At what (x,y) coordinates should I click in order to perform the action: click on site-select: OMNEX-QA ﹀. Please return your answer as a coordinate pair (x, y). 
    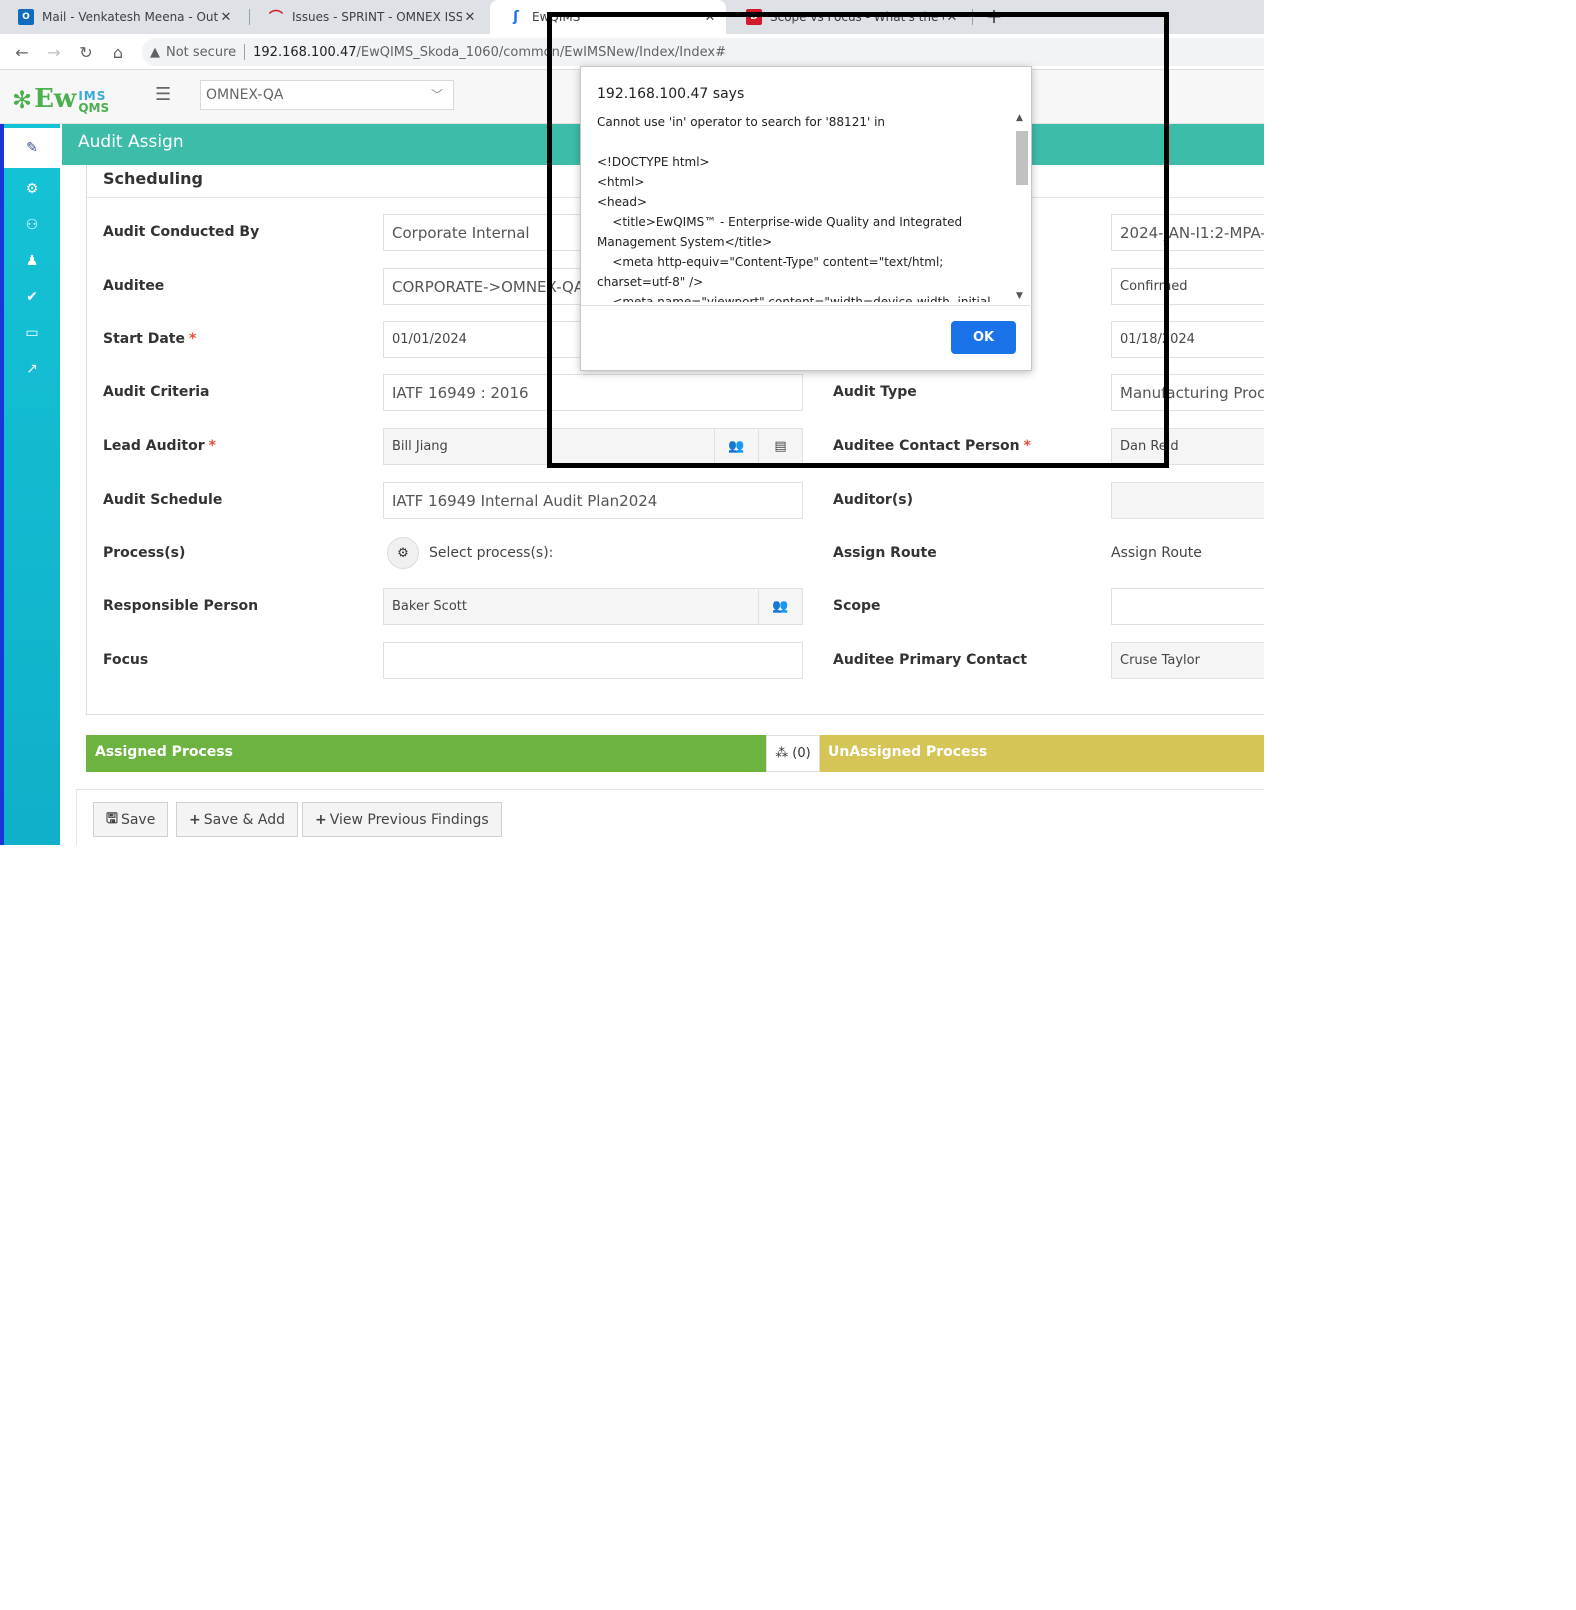
    Looking at the image, I should click on (327, 95).